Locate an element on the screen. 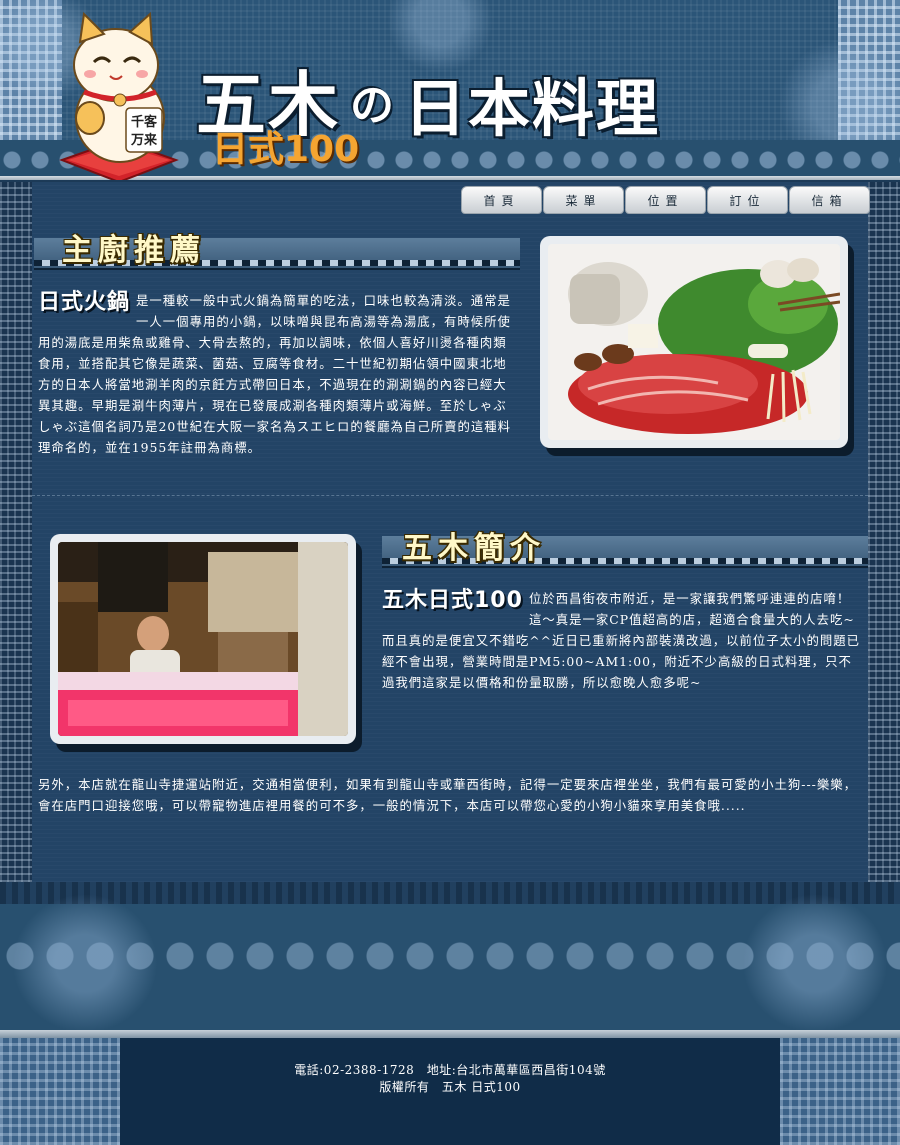 The image size is (900, 1145). chef-lead-title: 日式火鍋 is located at coordinates (84, 302).